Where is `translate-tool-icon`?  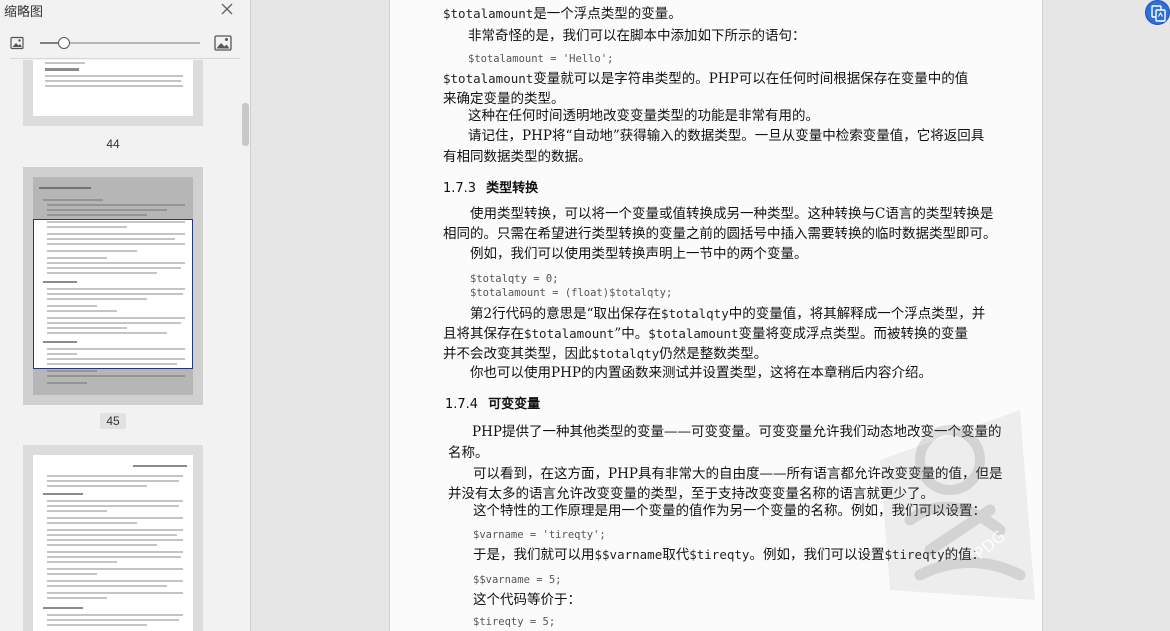 translate-tool-icon is located at coordinates (1158, 13).